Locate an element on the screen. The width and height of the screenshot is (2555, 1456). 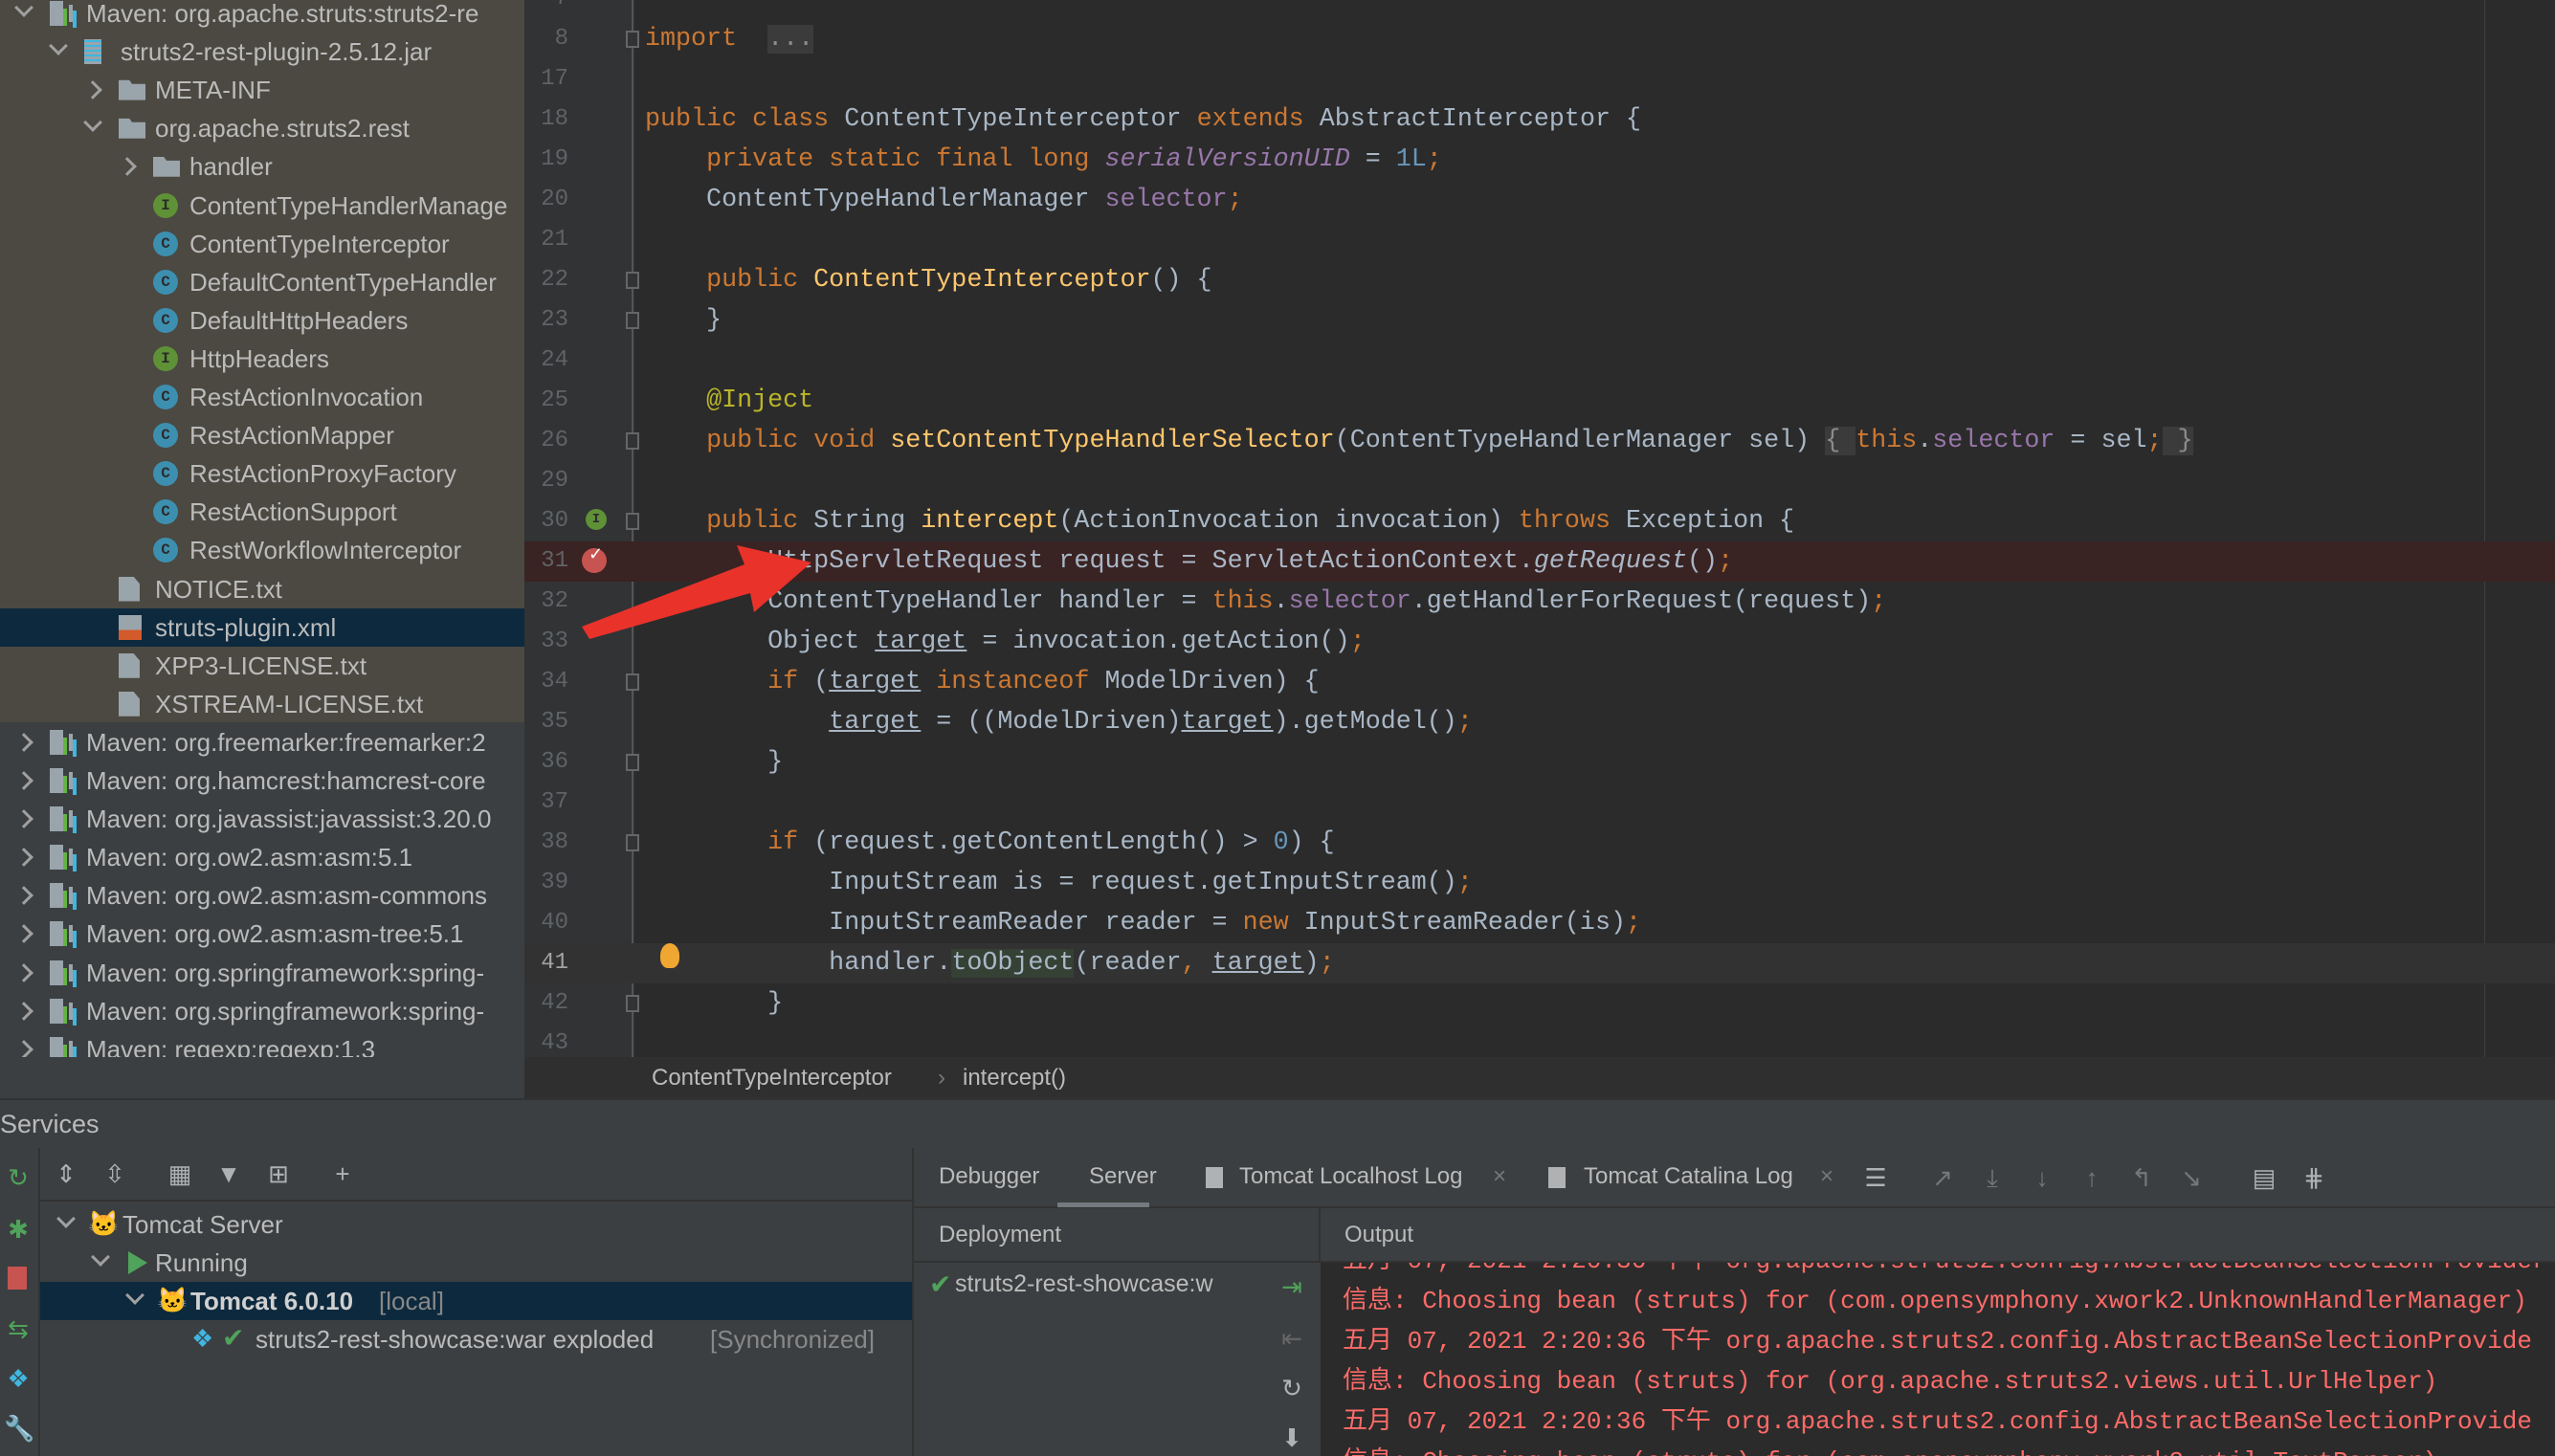
tab-debugger: Debugger is located at coordinates (989, 1176).